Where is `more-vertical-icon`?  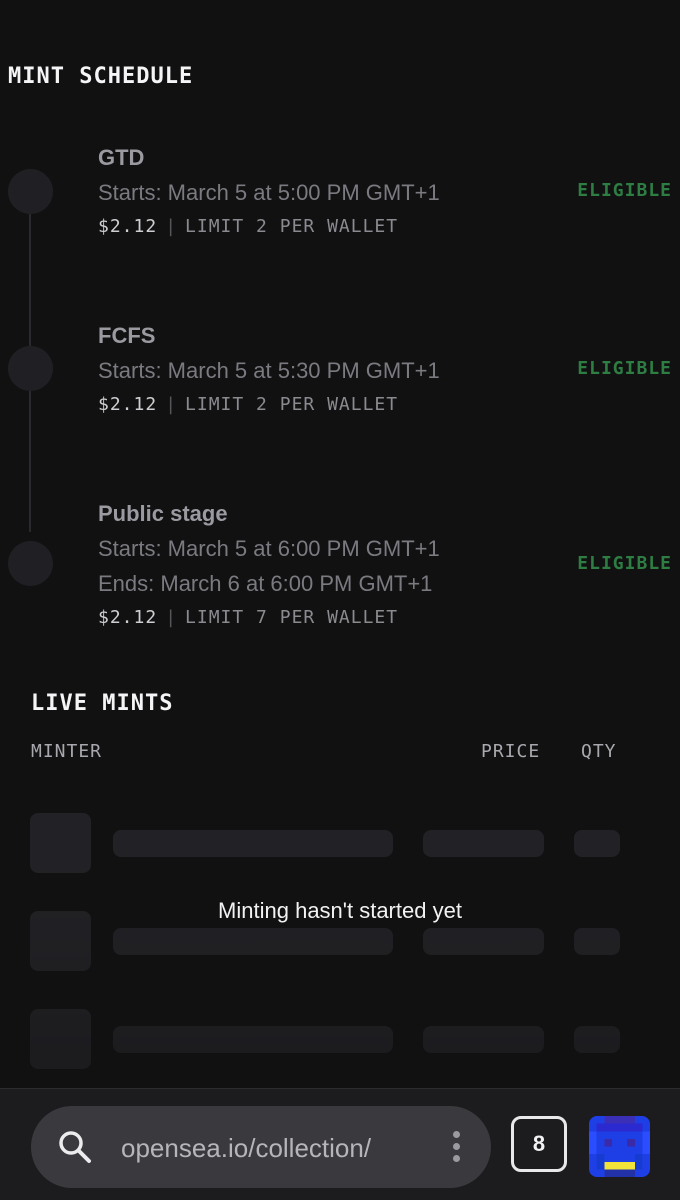 more-vertical-icon is located at coordinates (457, 1148).